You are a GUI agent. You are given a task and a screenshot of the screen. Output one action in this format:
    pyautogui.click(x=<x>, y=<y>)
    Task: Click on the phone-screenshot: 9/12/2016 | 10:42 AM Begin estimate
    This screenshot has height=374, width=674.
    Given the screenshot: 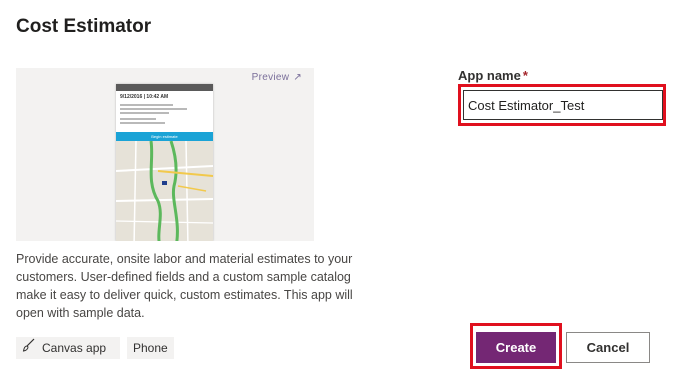 What is the action you would take?
    pyautogui.click(x=164, y=162)
    